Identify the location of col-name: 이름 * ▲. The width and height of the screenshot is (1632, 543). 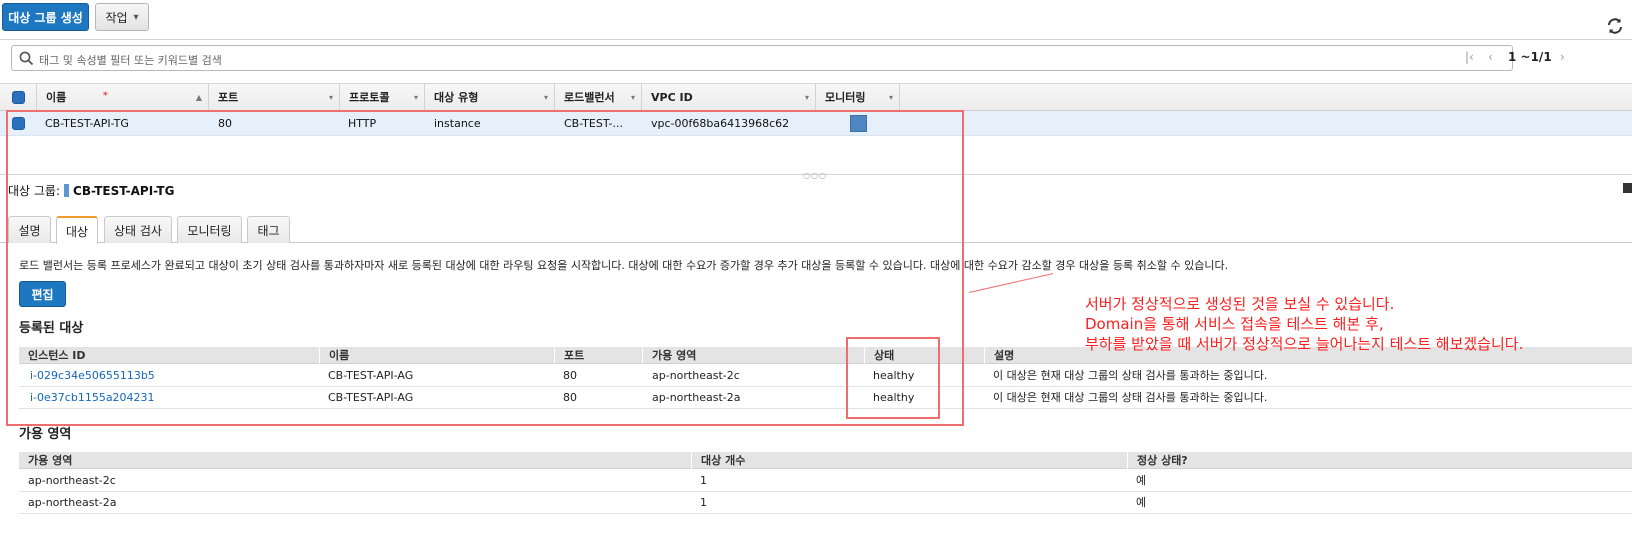
(123, 98).